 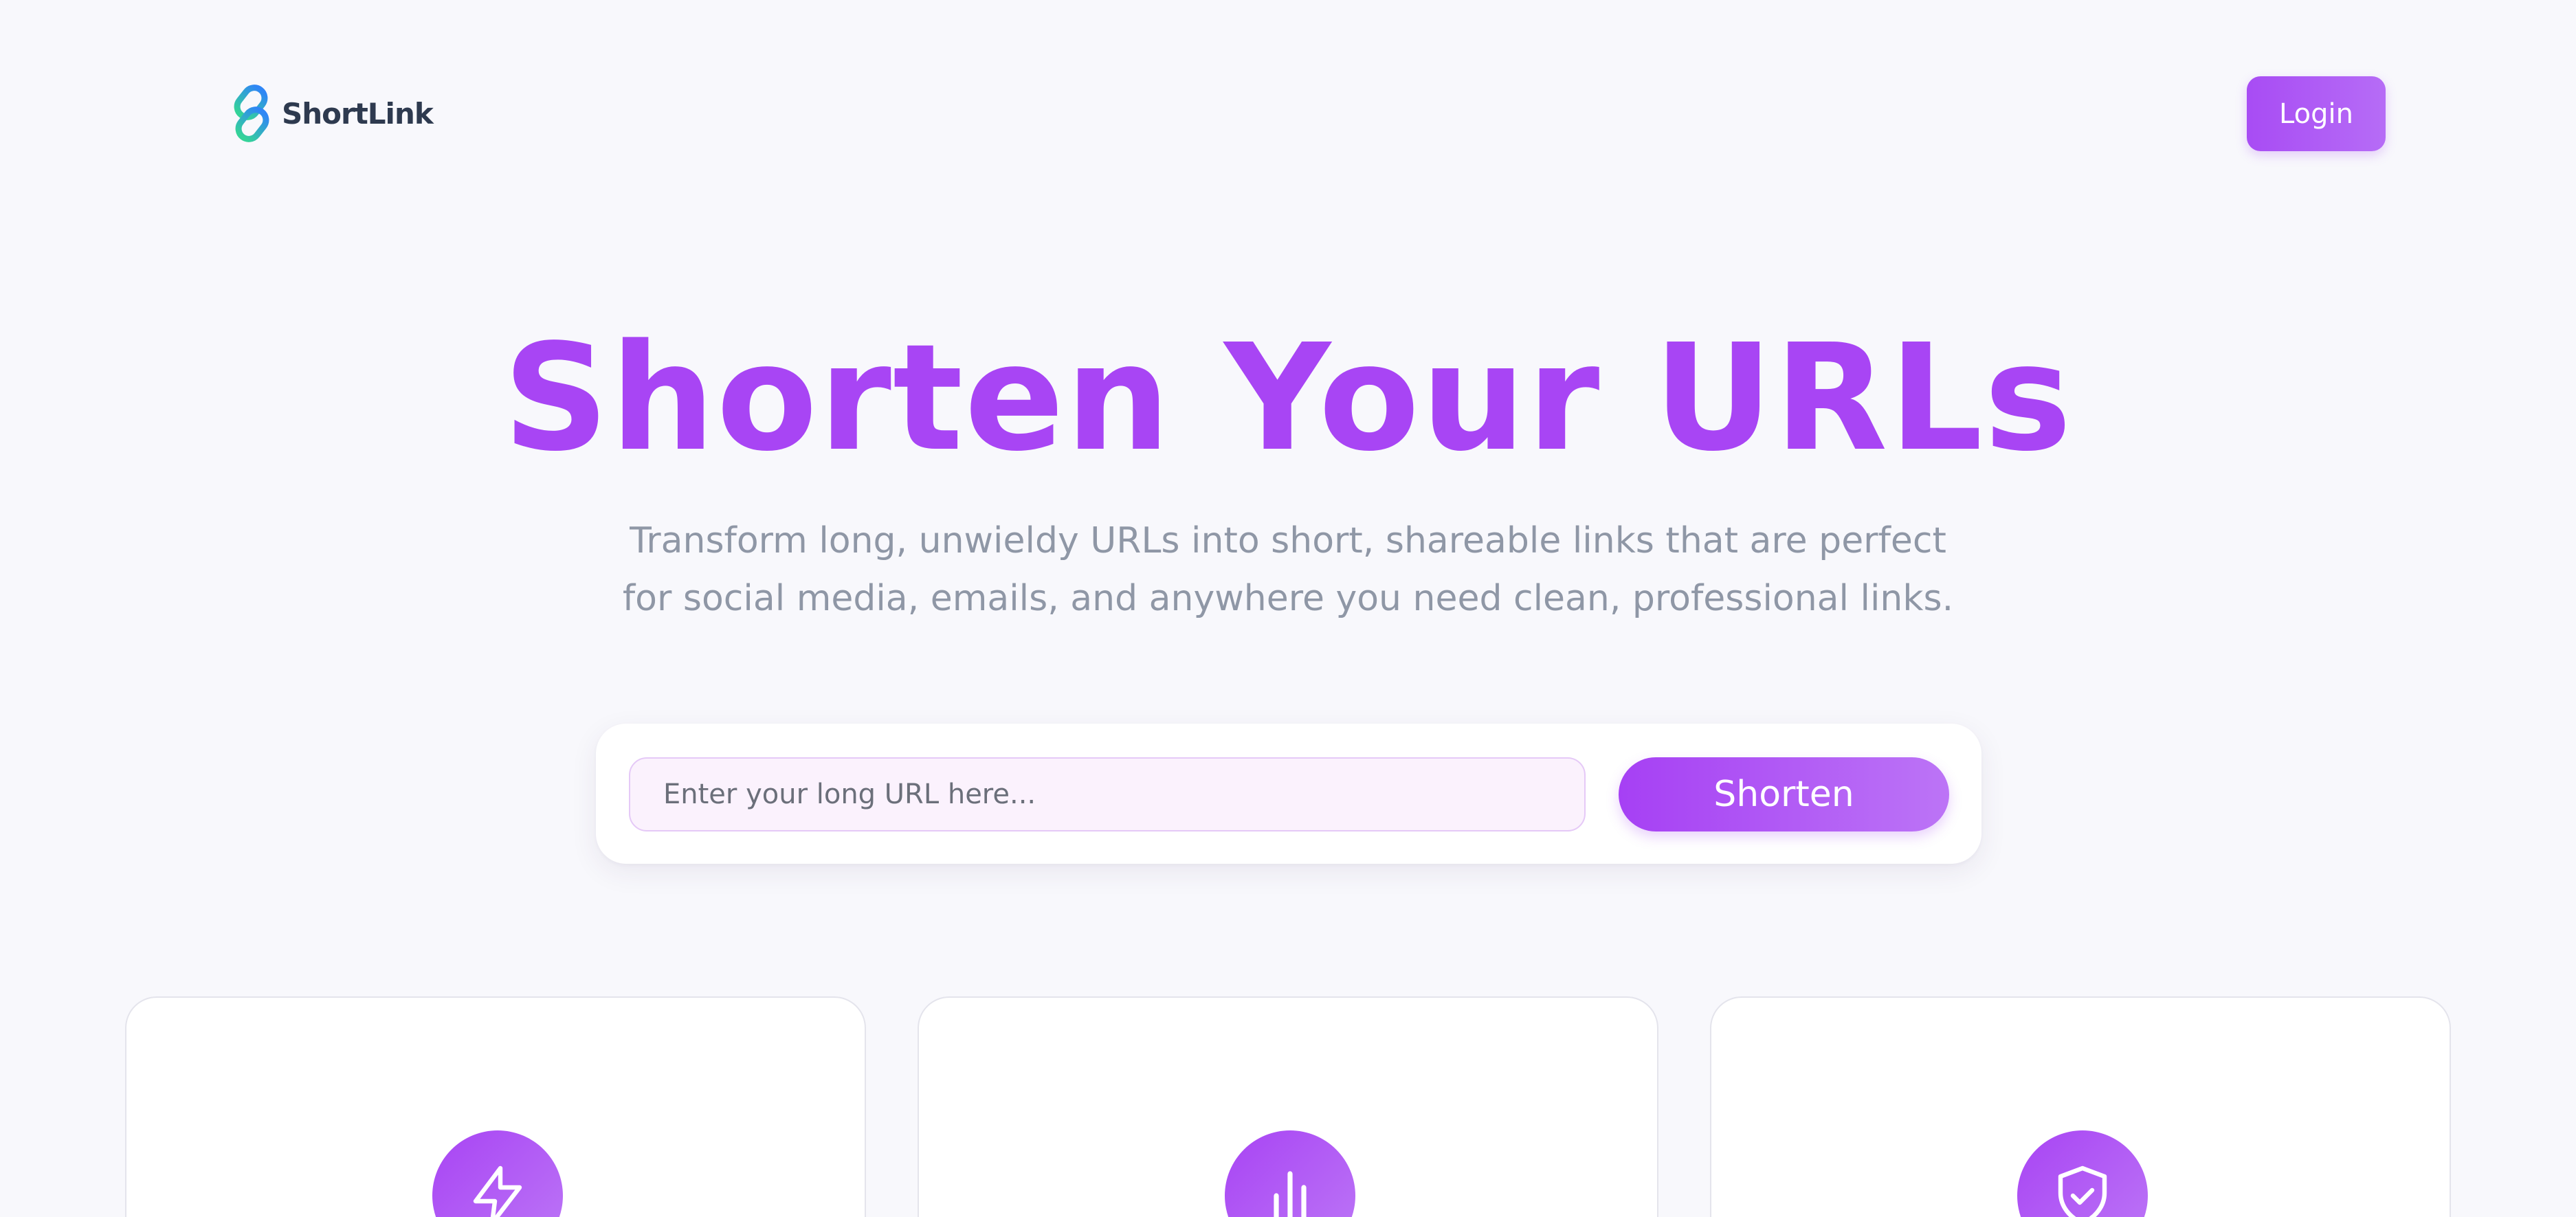 I want to click on hero-title: Shorten Your URLs, so click(x=1288, y=399).